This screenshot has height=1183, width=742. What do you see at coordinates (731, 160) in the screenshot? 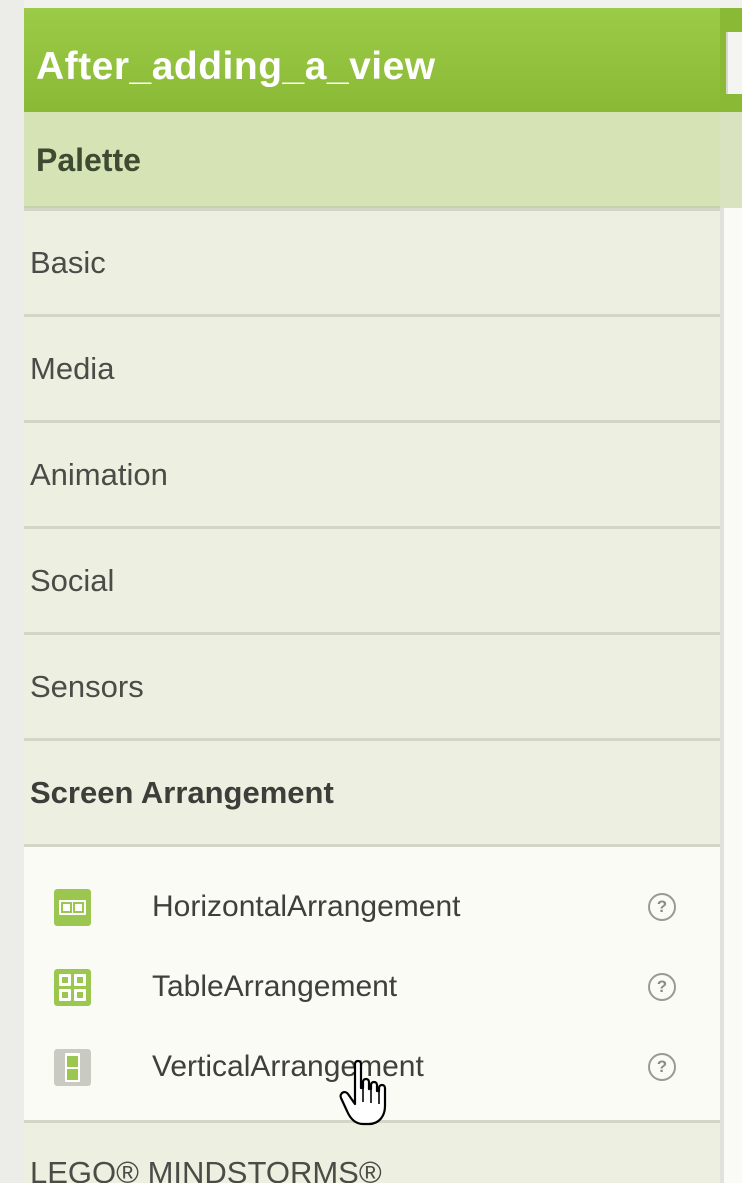
I see `viewer-header-edge` at bounding box center [731, 160].